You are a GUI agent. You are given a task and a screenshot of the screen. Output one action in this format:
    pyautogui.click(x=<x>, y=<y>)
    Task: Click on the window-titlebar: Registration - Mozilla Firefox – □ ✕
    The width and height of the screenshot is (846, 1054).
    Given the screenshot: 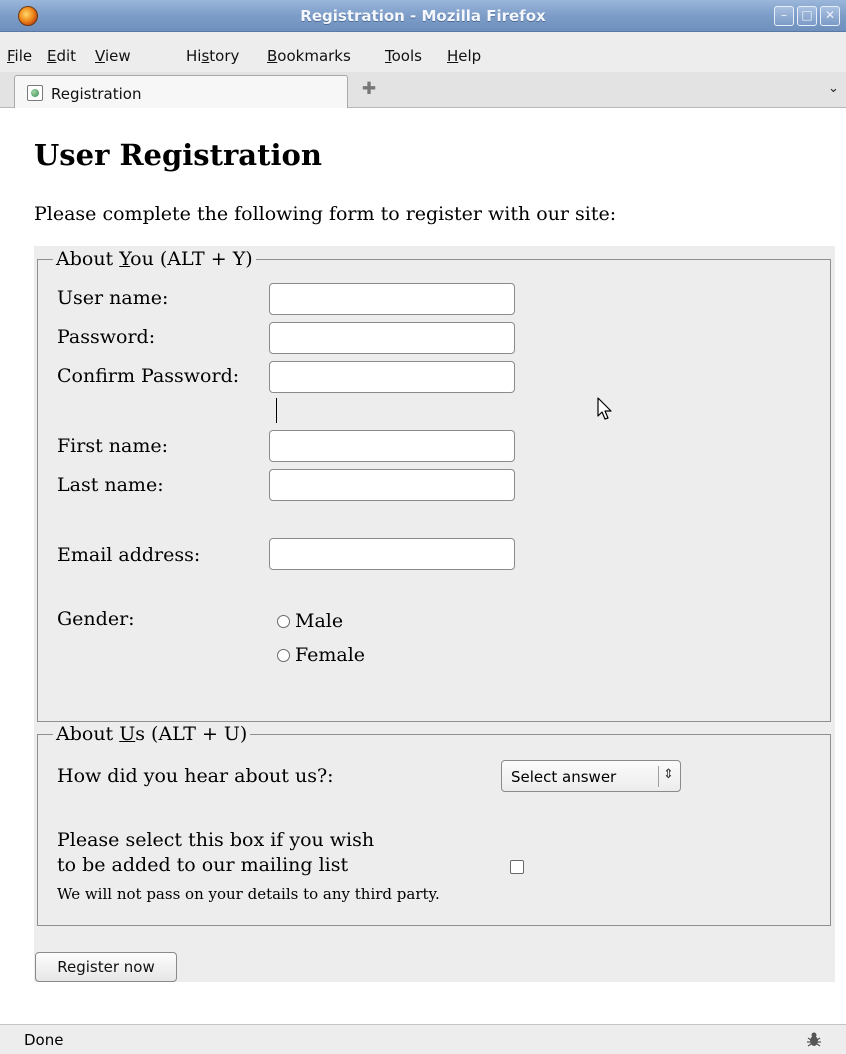 What is the action you would take?
    pyautogui.click(x=423, y=16)
    